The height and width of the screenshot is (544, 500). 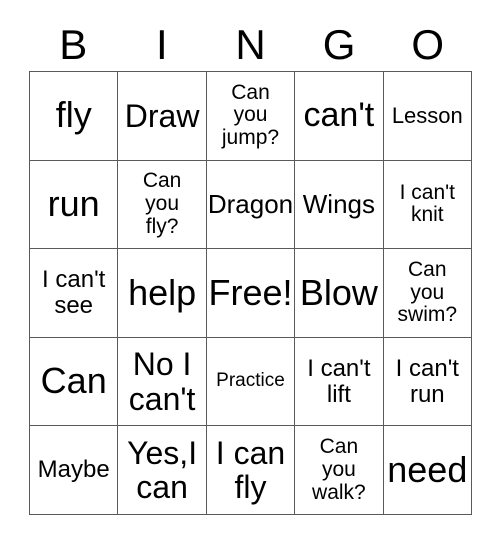 I want to click on bingo-cell-label: Can you jump?, so click(x=250, y=115).